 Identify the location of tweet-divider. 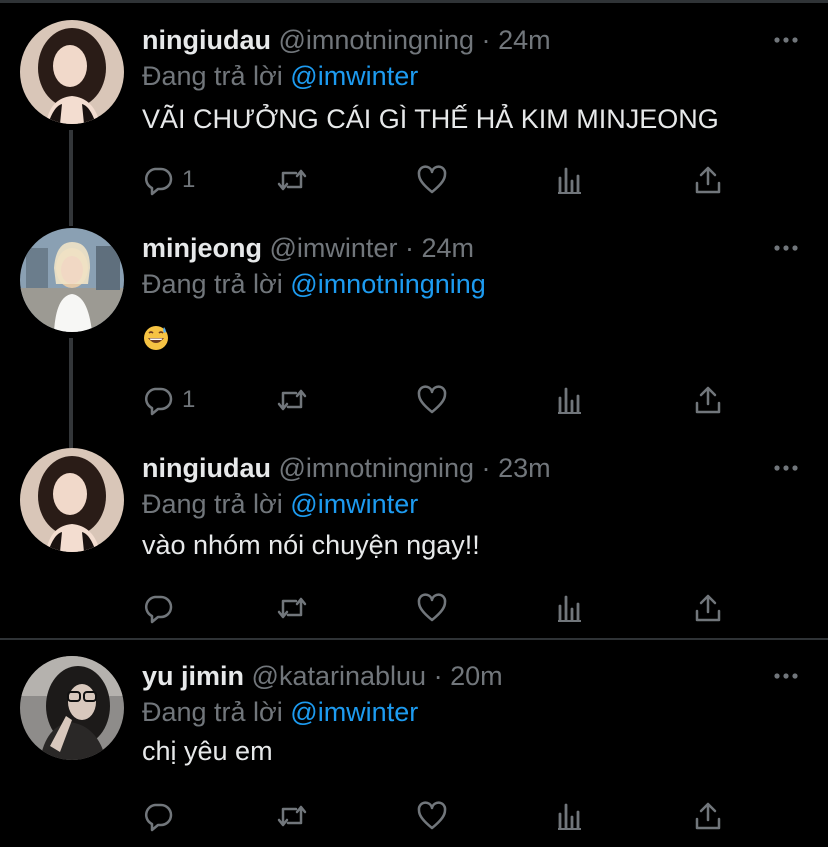
(414, 639).